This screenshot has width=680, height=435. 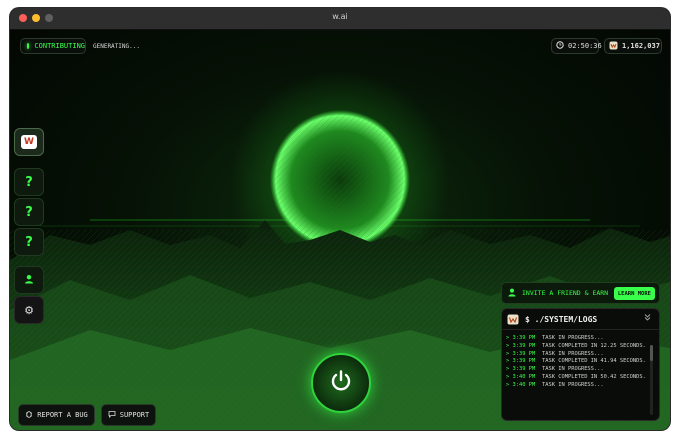 What do you see at coordinates (513, 319) in the screenshot?
I see `wai-logo-icon` at bounding box center [513, 319].